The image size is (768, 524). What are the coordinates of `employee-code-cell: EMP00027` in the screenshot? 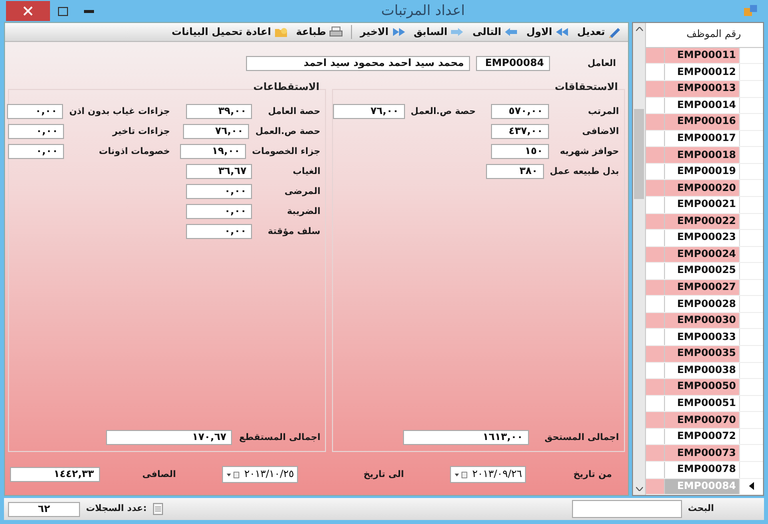 It's located at (702, 288).